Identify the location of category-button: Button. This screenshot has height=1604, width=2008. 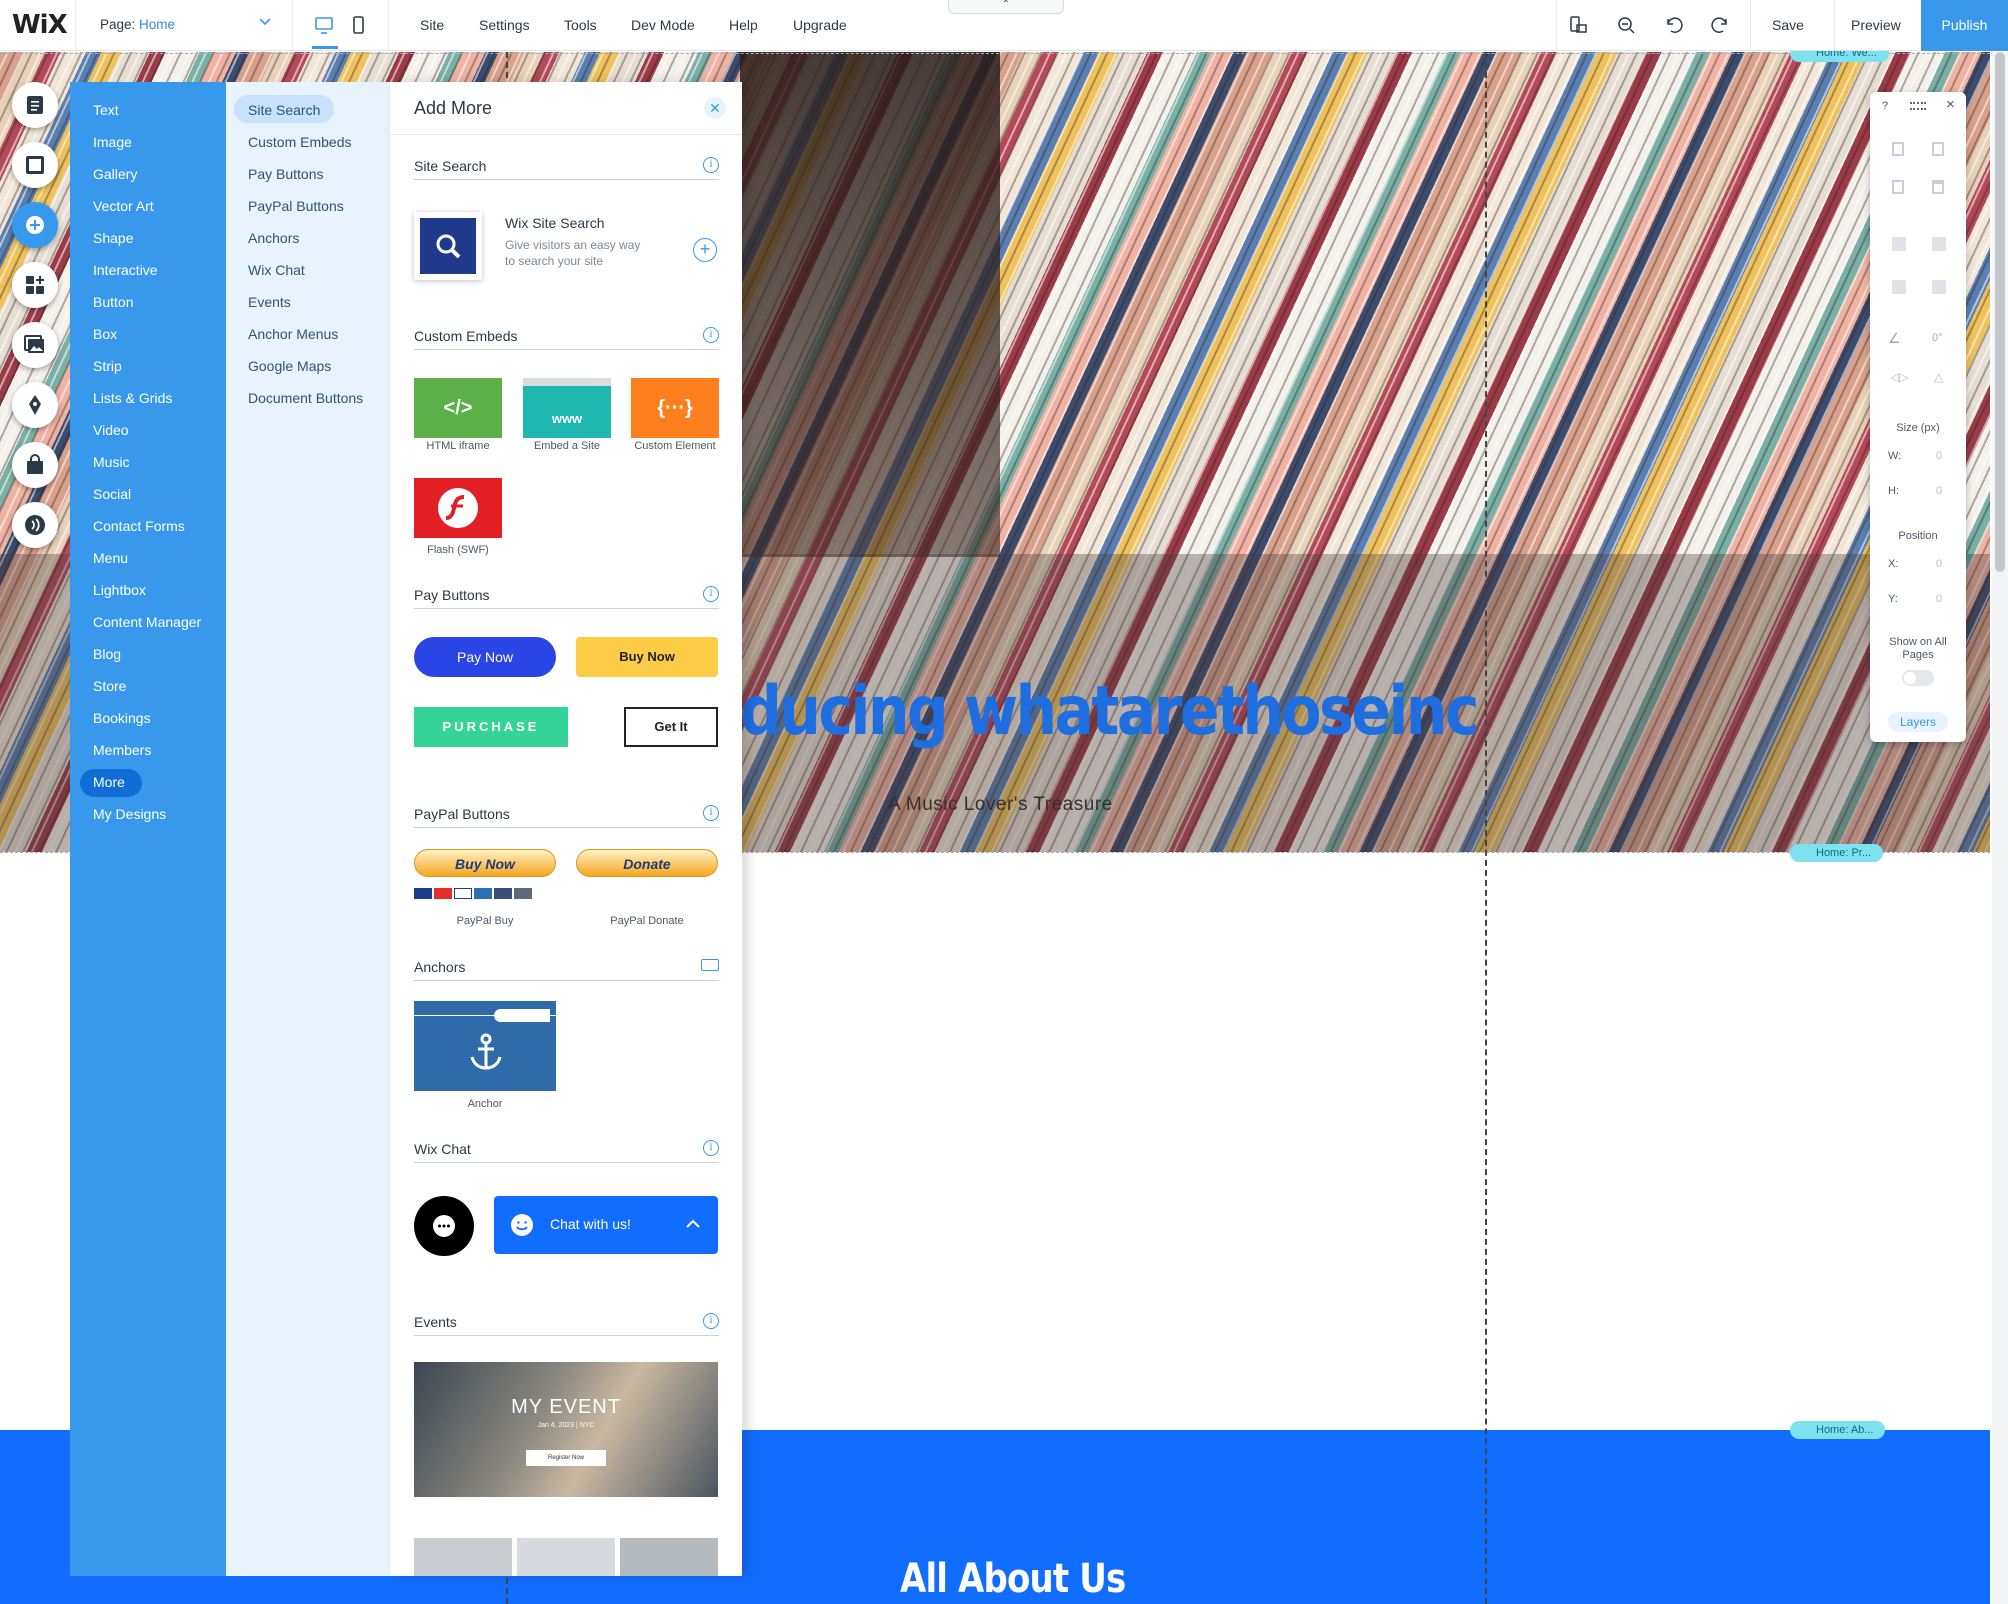
(113, 302).